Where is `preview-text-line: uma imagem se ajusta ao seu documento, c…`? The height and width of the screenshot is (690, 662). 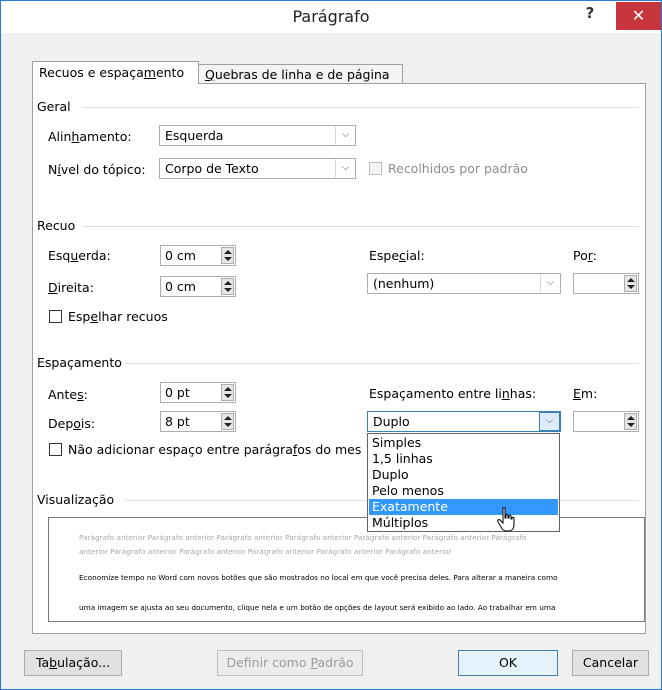
preview-text-line: uma imagem se ajusta ao seu documento, c… is located at coordinates (317, 607).